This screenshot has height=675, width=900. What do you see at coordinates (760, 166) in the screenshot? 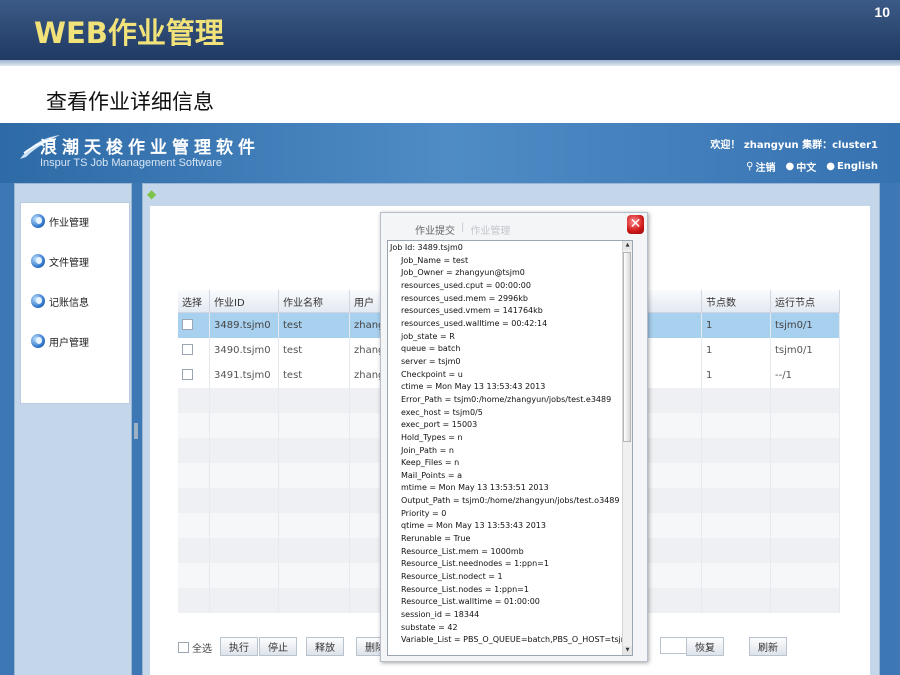
I see `logout-link: ⚲ 注销` at bounding box center [760, 166].